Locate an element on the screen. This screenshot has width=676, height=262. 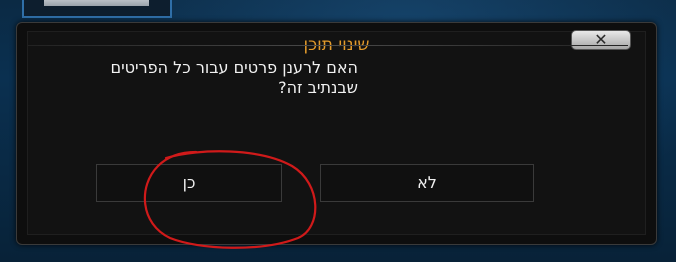
close-button: ✕ is located at coordinates (601, 40).